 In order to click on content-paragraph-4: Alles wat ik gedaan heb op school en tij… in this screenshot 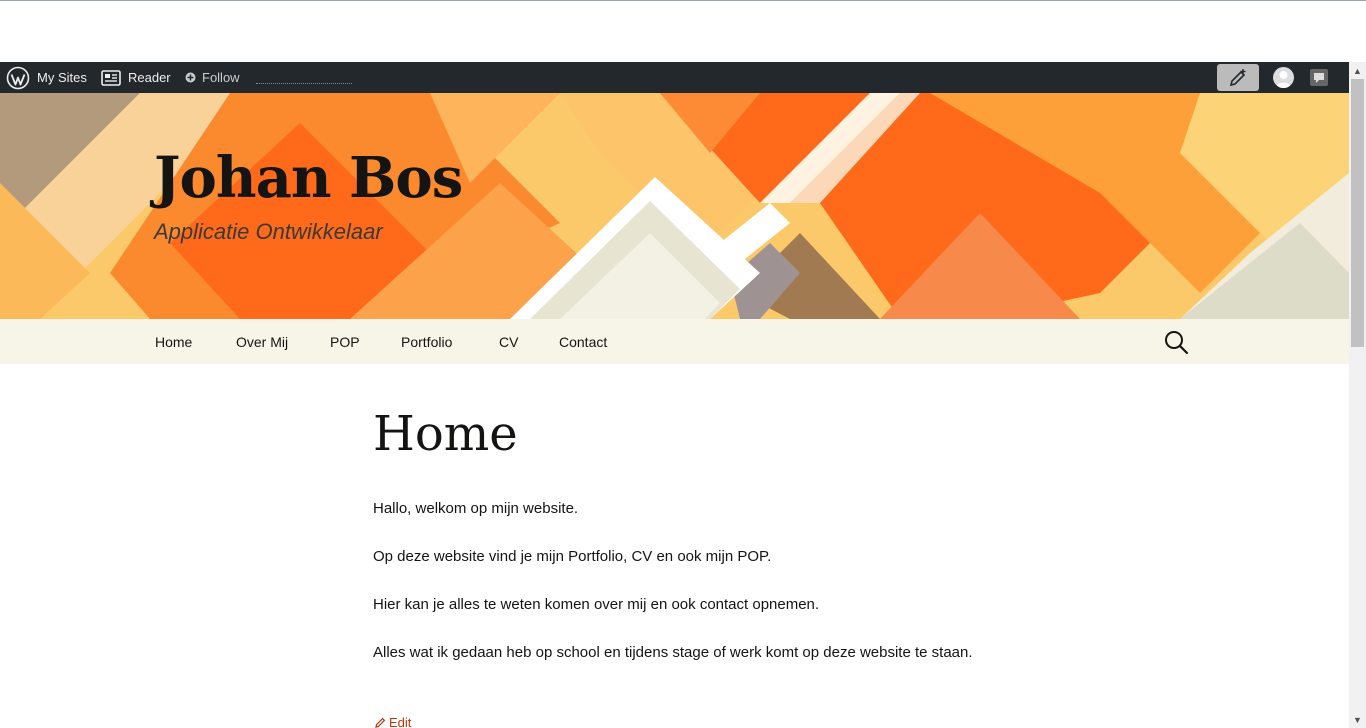, I will do `click(673, 652)`.